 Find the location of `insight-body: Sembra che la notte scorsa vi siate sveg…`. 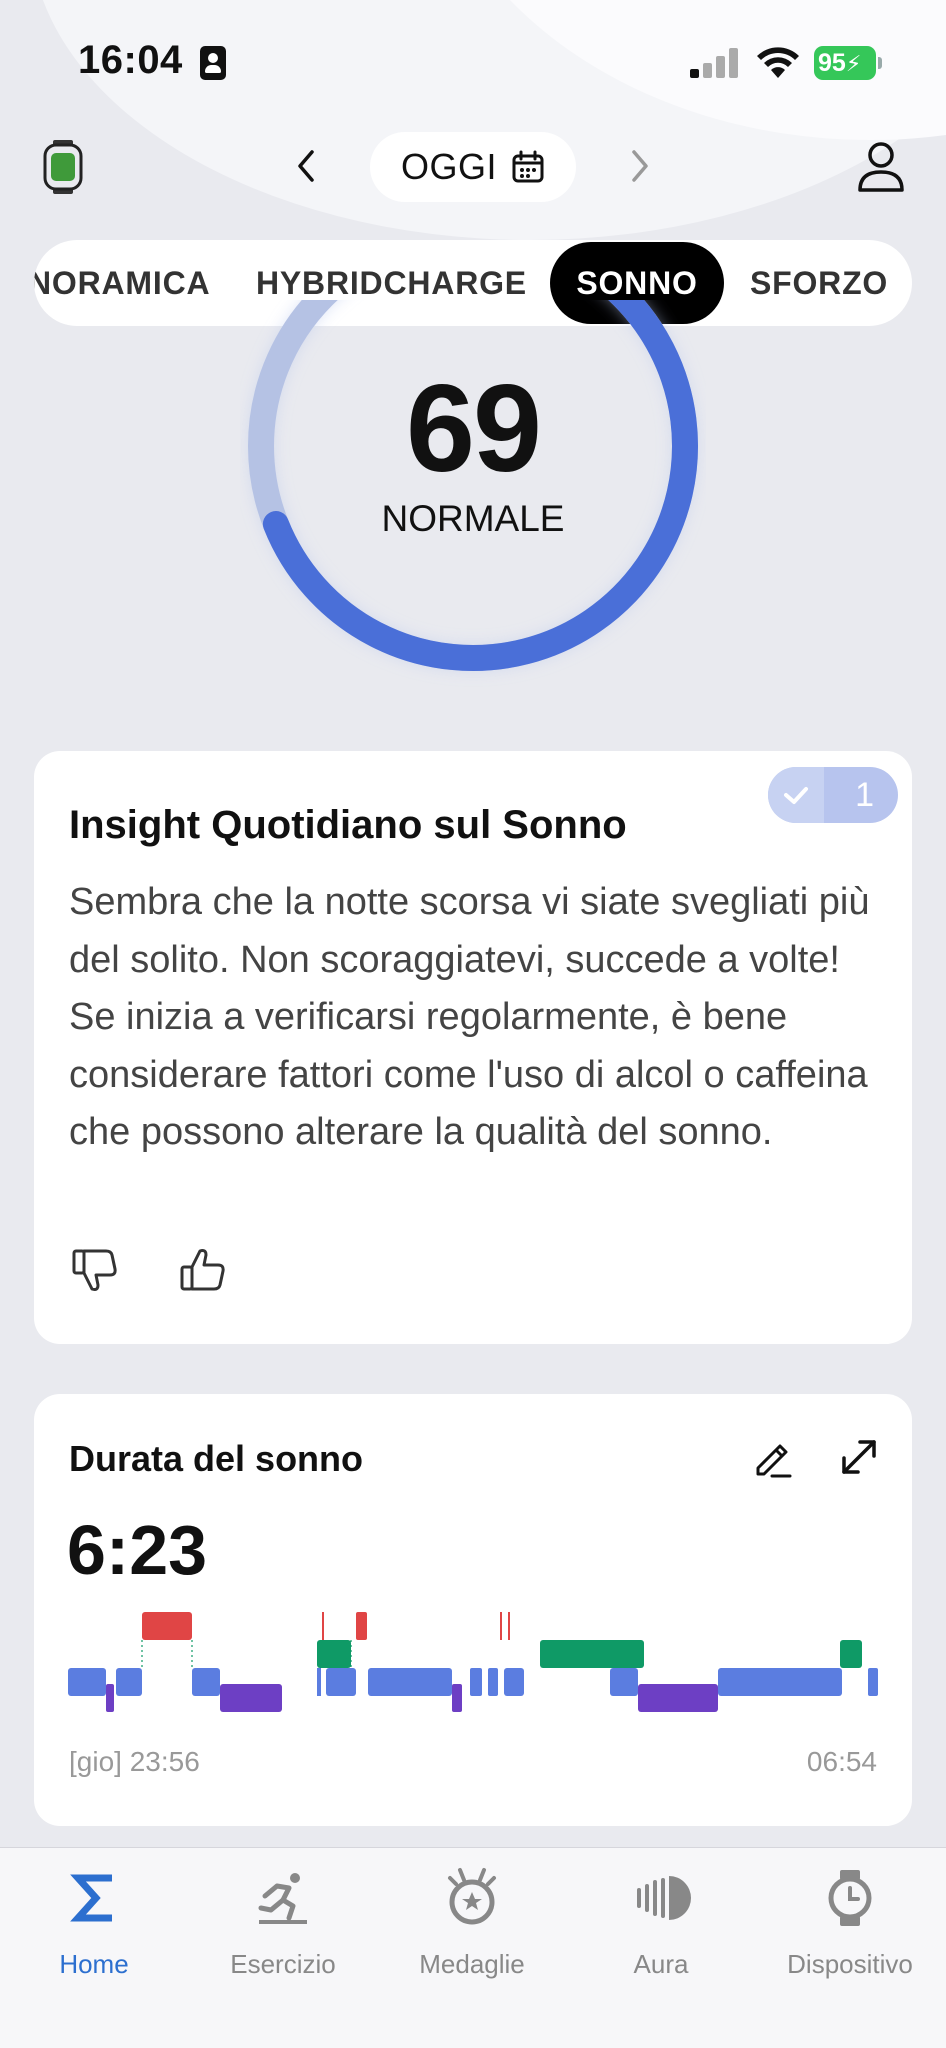

insight-body: Sembra che la notte scorsa vi siate sveg… is located at coordinates (469, 1017).